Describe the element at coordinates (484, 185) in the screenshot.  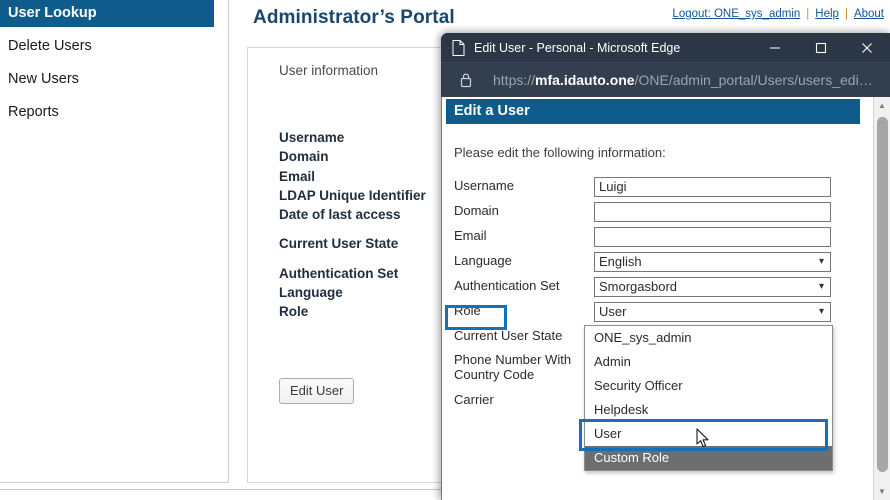
I see `label-username: Username` at that location.